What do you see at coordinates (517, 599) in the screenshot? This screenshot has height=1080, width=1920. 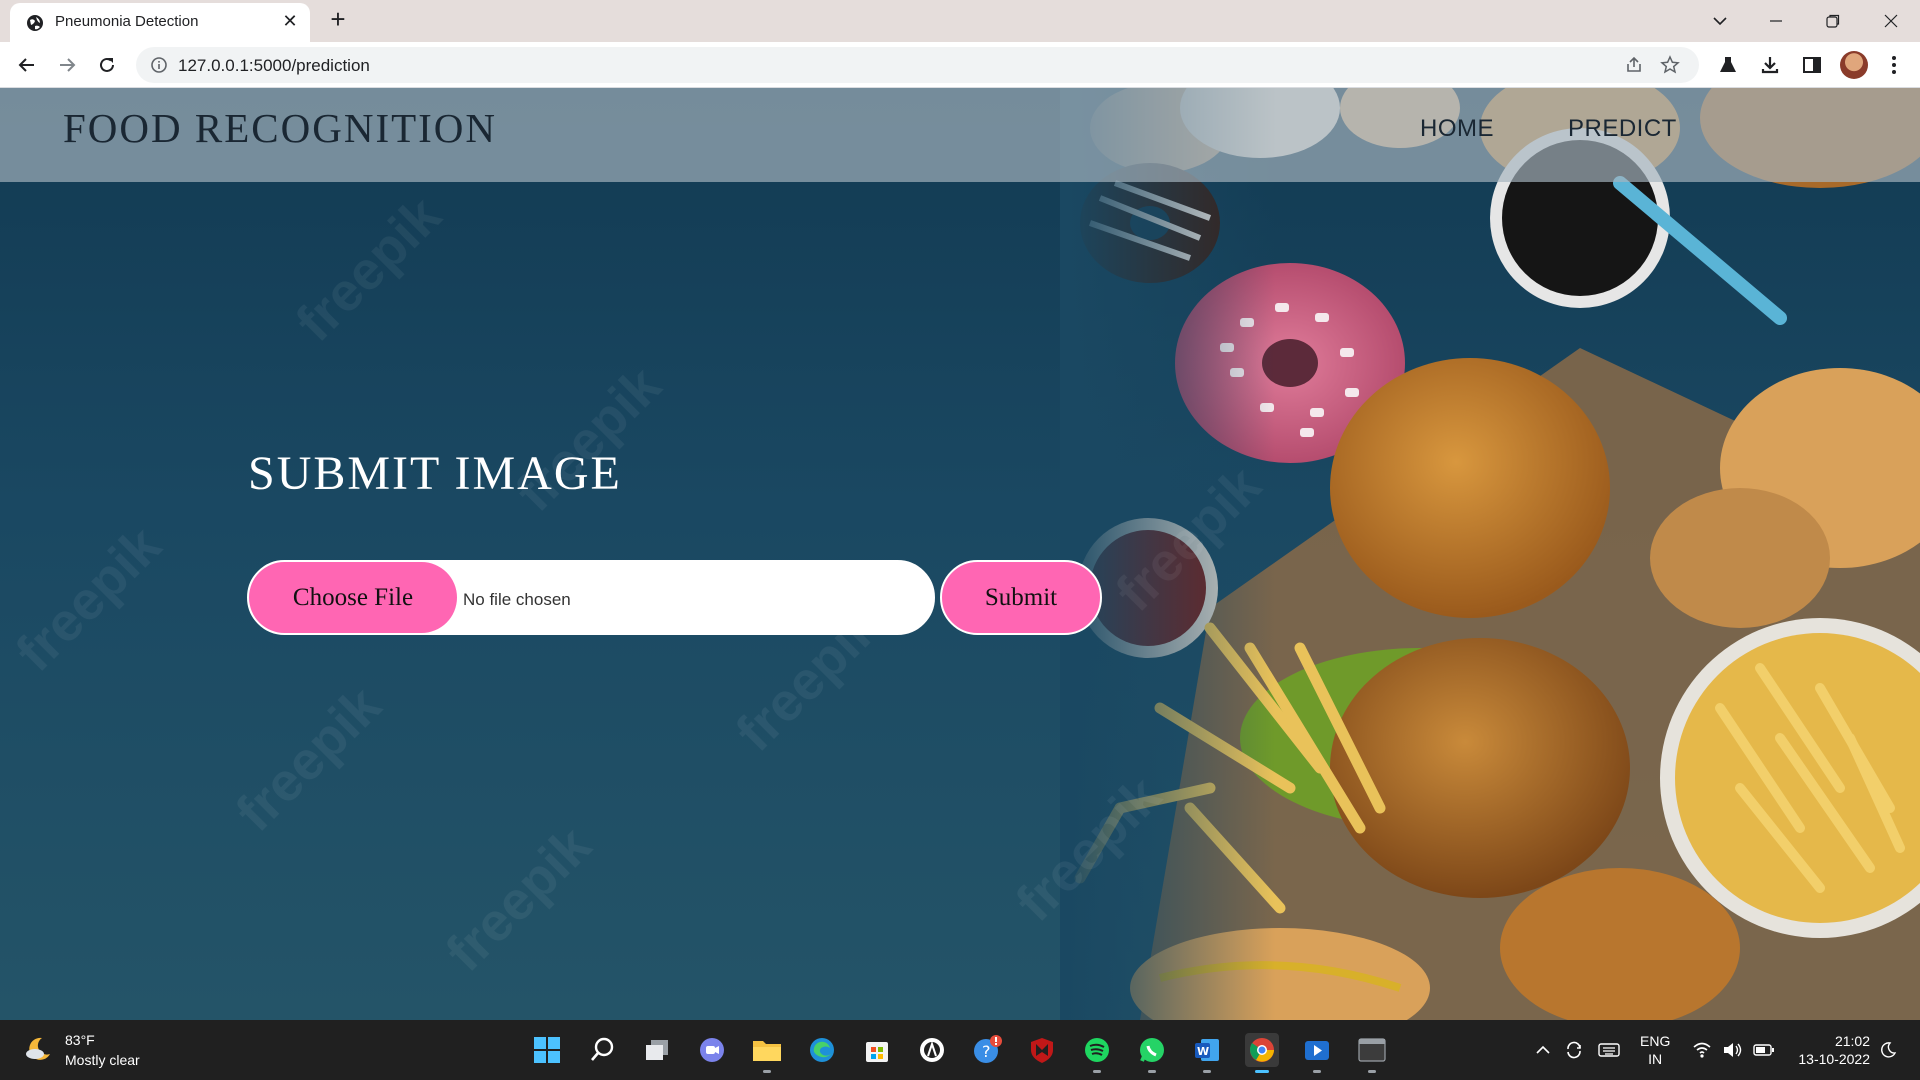 I see `file-status-text: No file chosen` at bounding box center [517, 599].